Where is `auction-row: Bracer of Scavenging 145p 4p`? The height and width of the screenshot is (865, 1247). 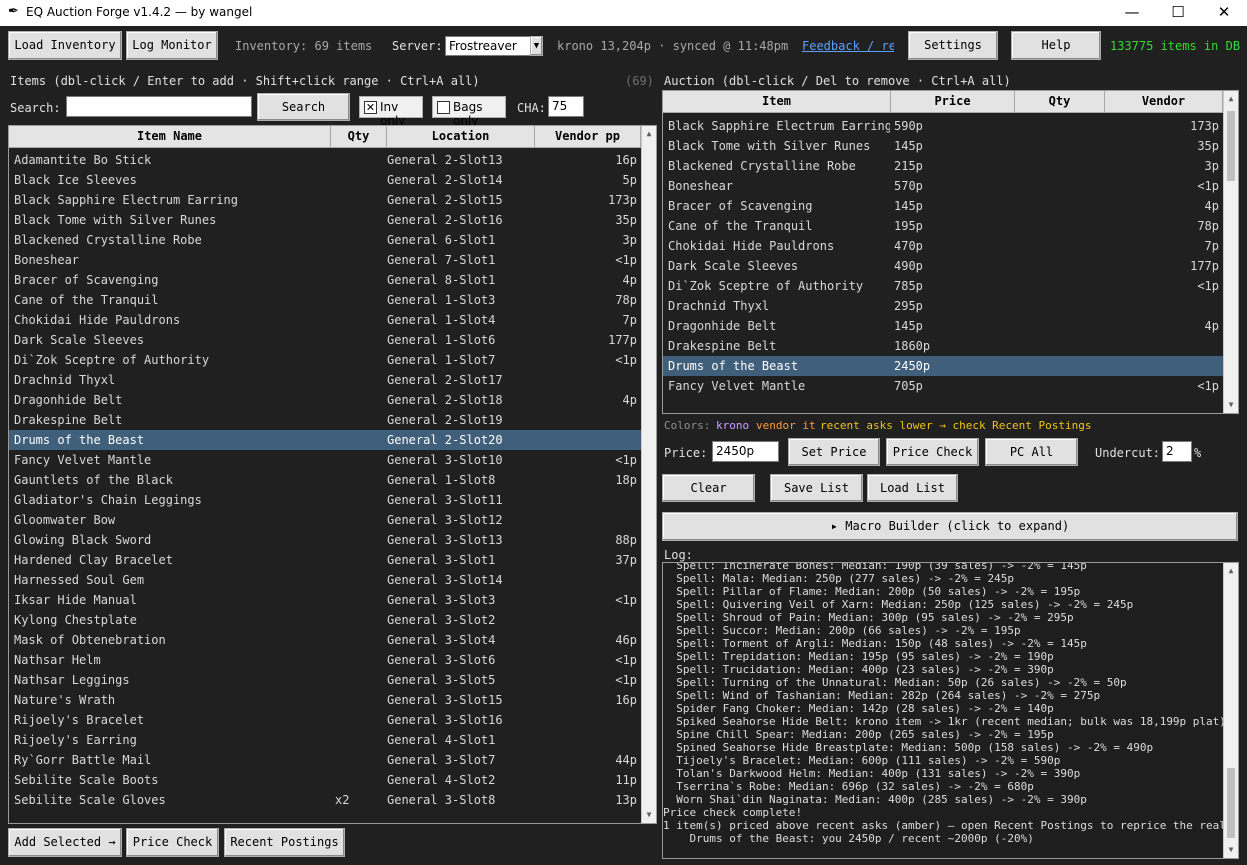
auction-row: Bracer of Scavenging 145p 4p is located at coordinates (943, 206).